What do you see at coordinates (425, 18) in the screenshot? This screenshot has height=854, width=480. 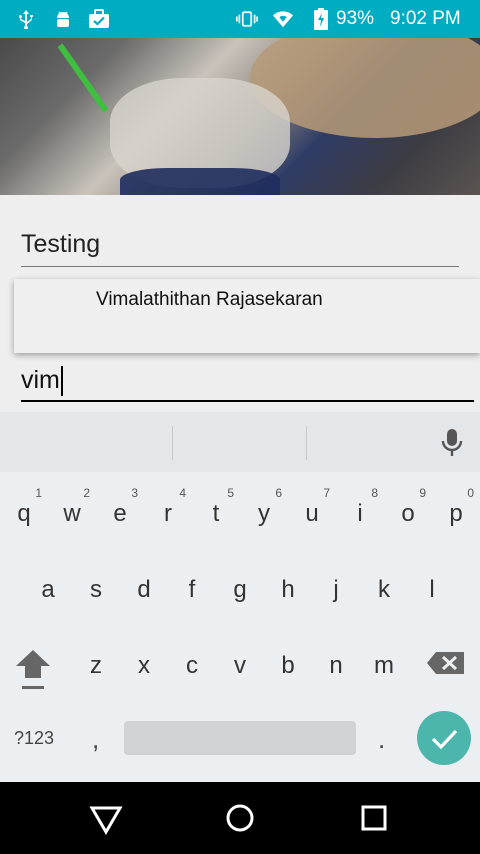 I see `clock-time: 9:02 PM` at bounding box center [425, 18].